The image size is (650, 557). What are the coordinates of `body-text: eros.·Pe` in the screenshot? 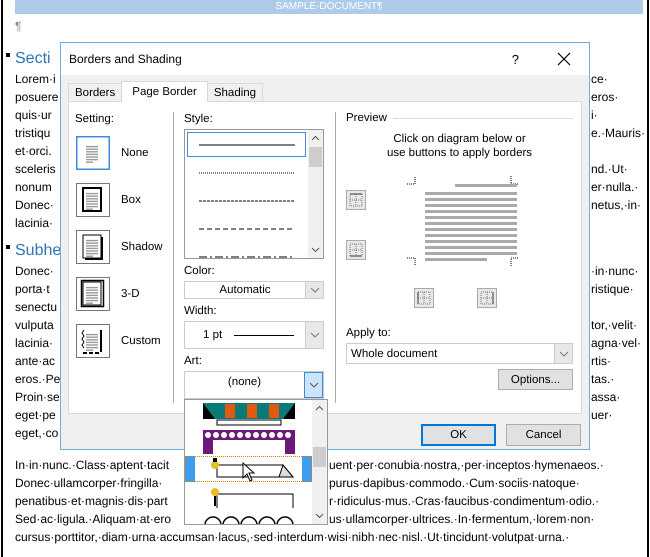 It's located at (37, 379).